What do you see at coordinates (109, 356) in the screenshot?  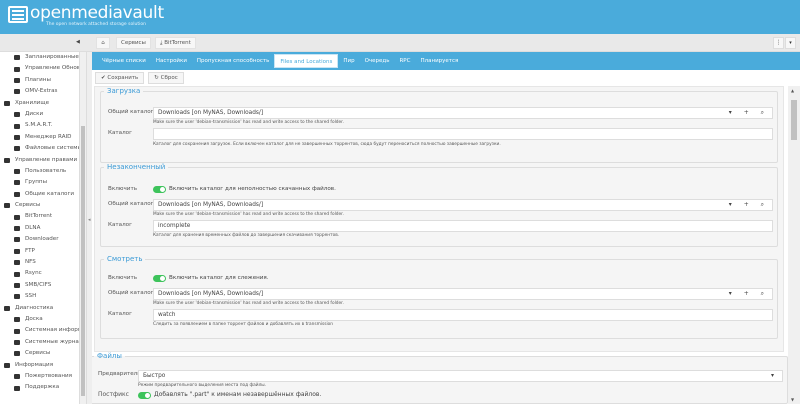 I see `fieldset-legend: Файлы` at bounding box center [109, 356].